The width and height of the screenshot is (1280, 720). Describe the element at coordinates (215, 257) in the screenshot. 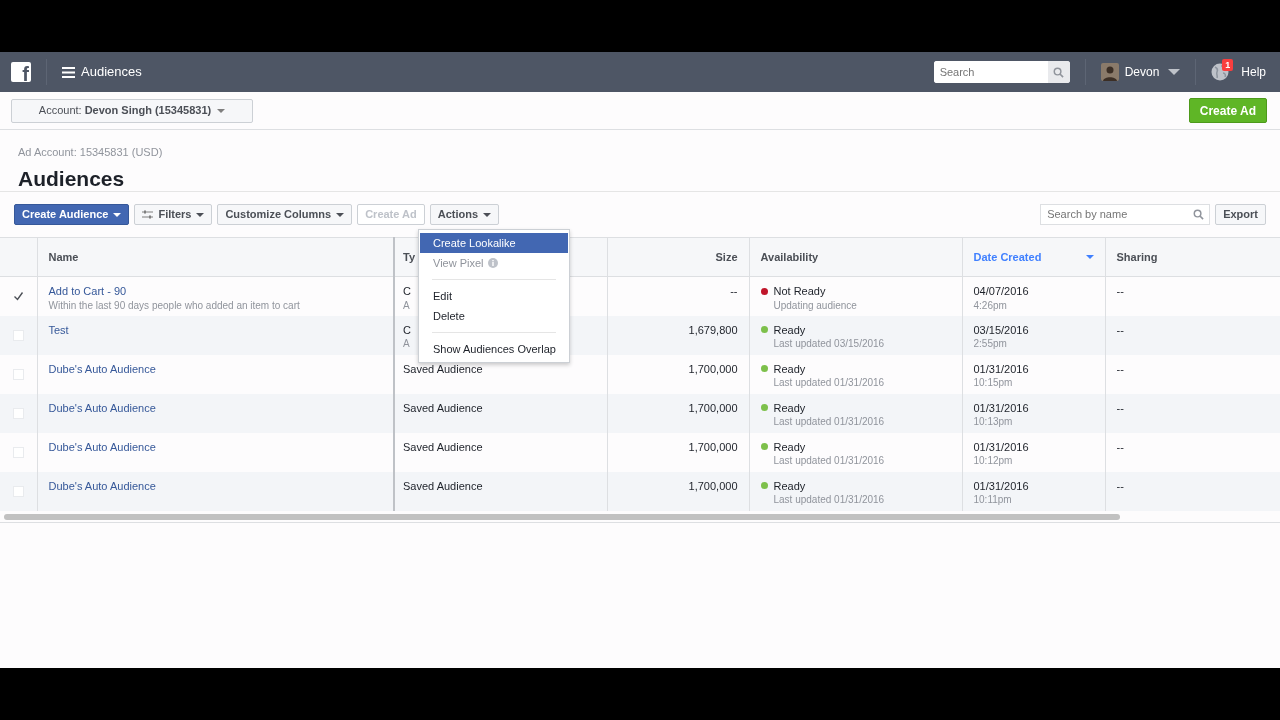

I see `column-header: Name` at that location.